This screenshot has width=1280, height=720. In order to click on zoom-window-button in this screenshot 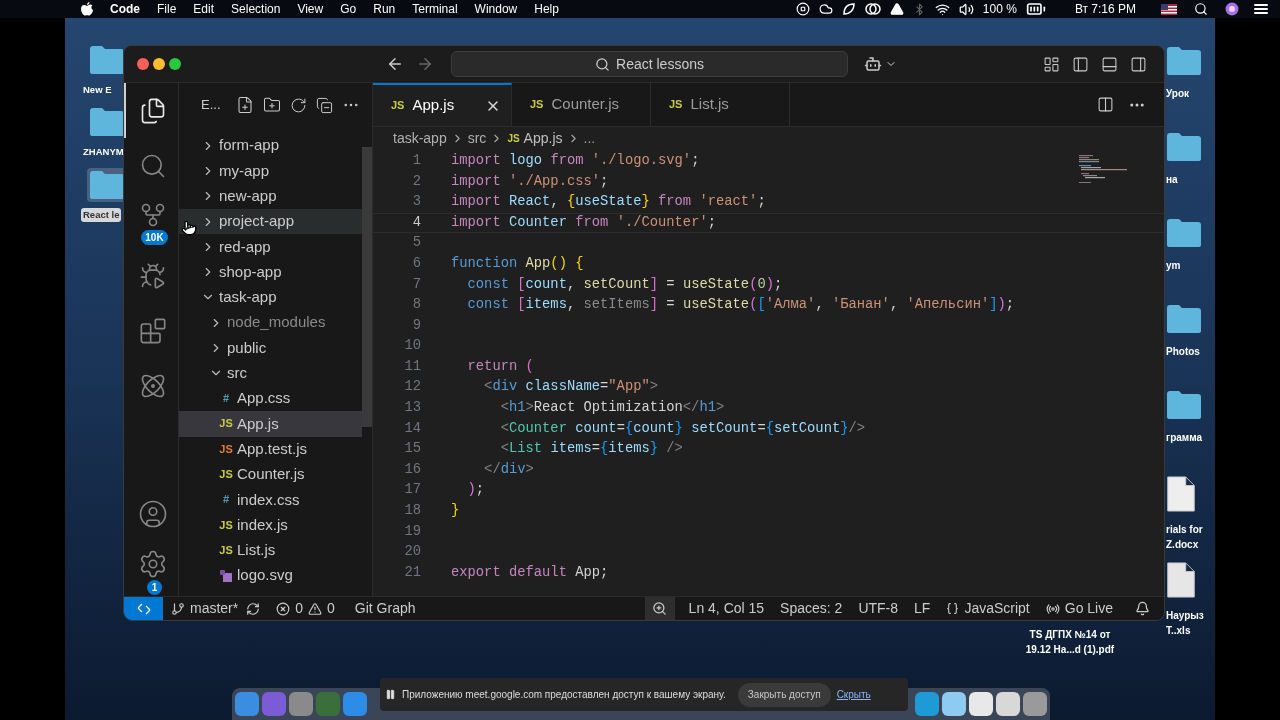, I will do `click(175, 64)`.